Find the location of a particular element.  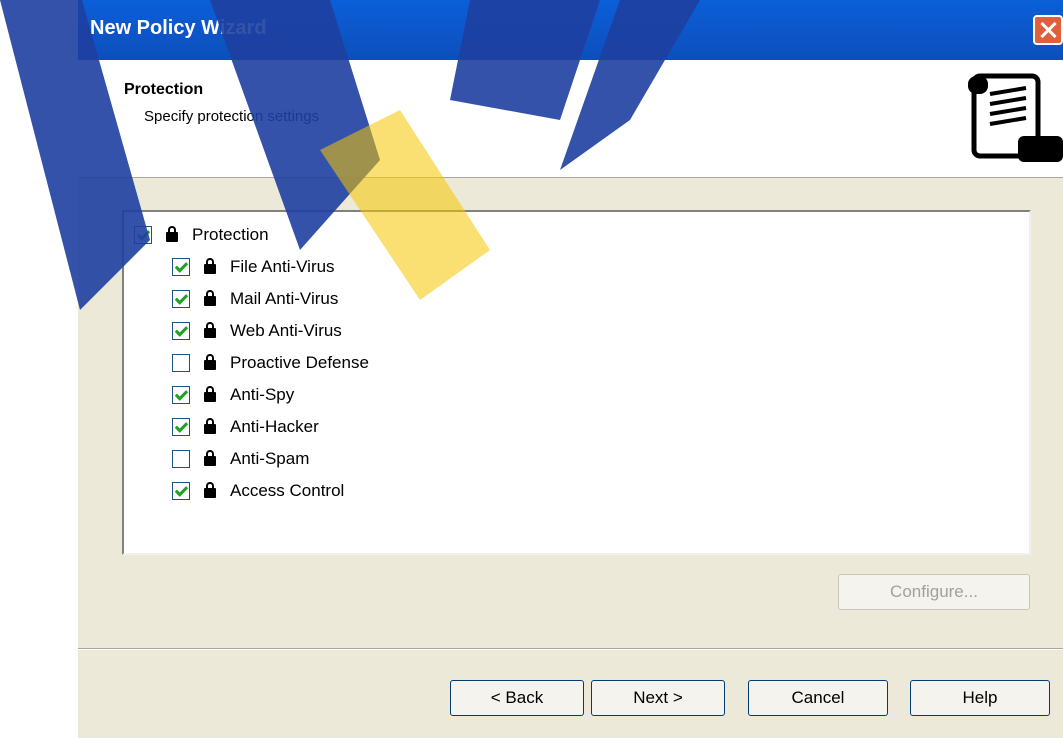

title-bar: New Policy Wizard is located at coordinates (570, 30).